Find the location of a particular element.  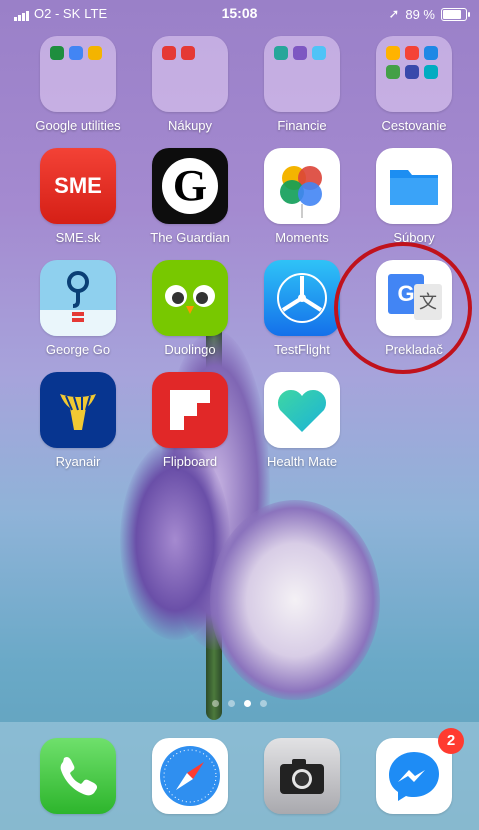

dock-camera is located at coordinates (302, 776).